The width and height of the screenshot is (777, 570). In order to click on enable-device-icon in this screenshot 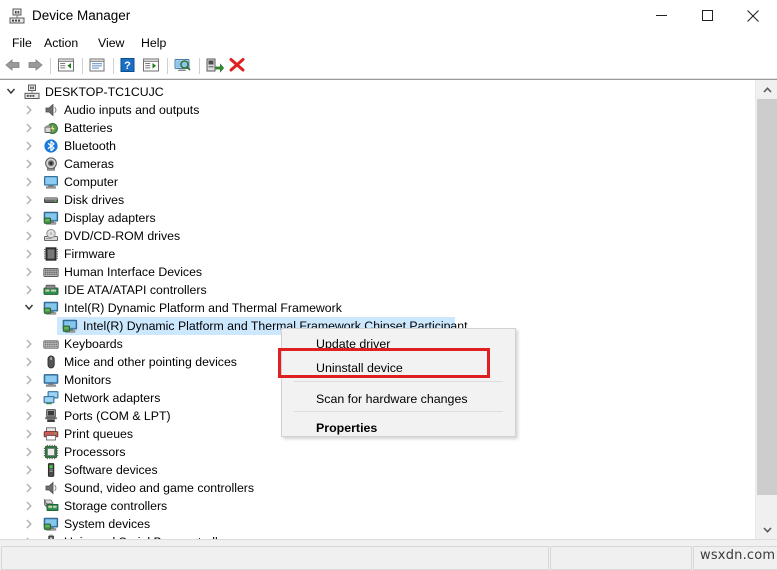, I will do `click(214, 66)`.